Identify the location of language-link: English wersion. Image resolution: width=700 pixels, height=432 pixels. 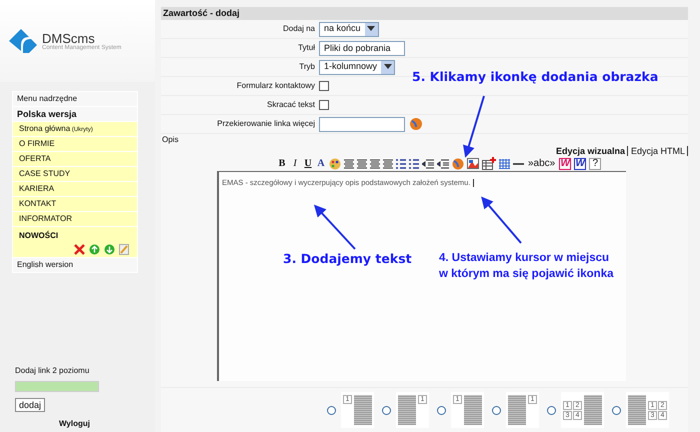
(75, 265).